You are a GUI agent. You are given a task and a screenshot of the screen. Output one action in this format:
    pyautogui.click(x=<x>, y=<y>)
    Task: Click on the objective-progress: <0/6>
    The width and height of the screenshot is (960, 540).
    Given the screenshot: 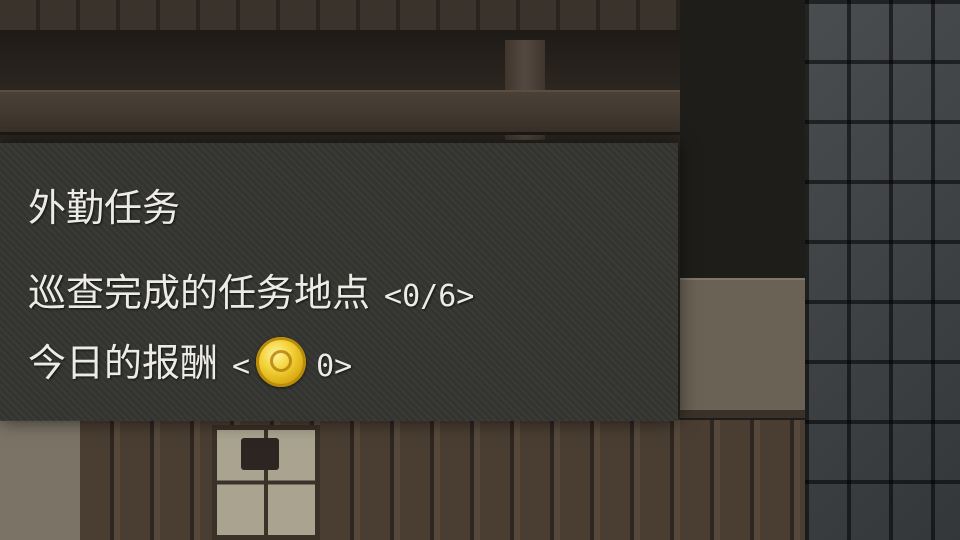 What is the action you would take?
    pyautogui.click(x=429, y=296)
    